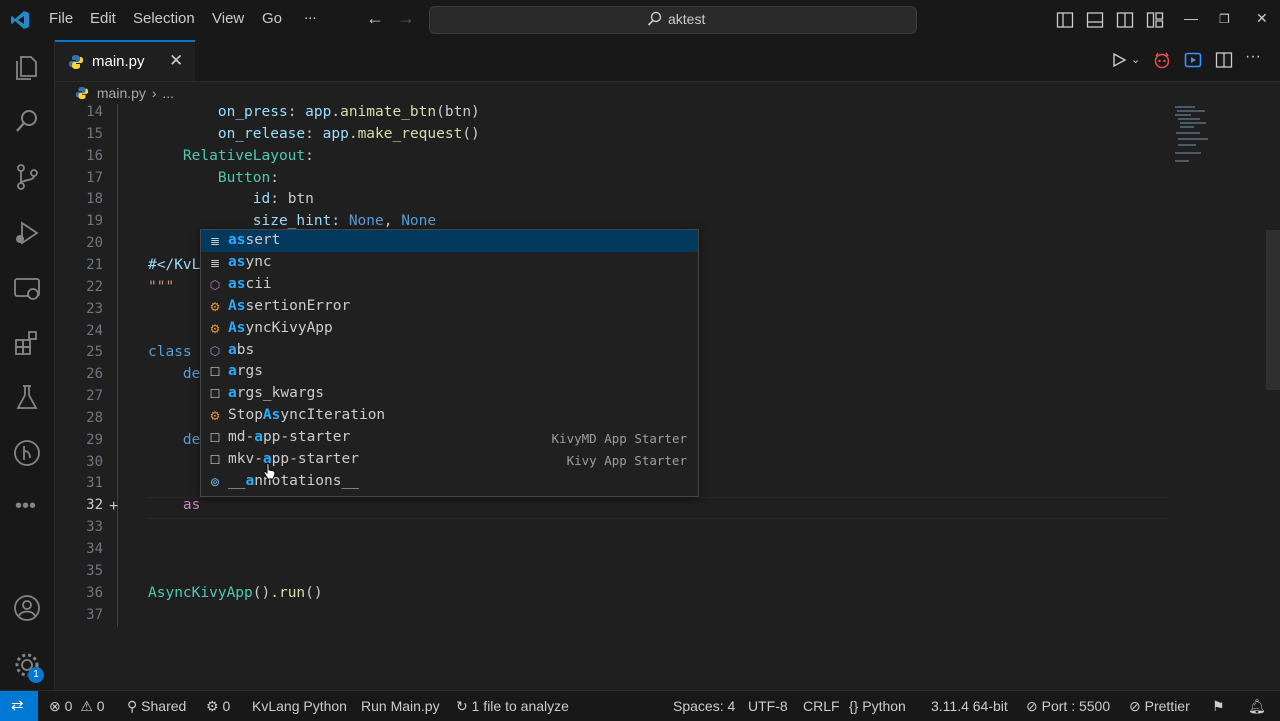 The image size is (1280, 721). Describe the element at coordinates (449, 307) in the screenshot. I see `suggestion-item: ⚙ AssertionError` at that location.